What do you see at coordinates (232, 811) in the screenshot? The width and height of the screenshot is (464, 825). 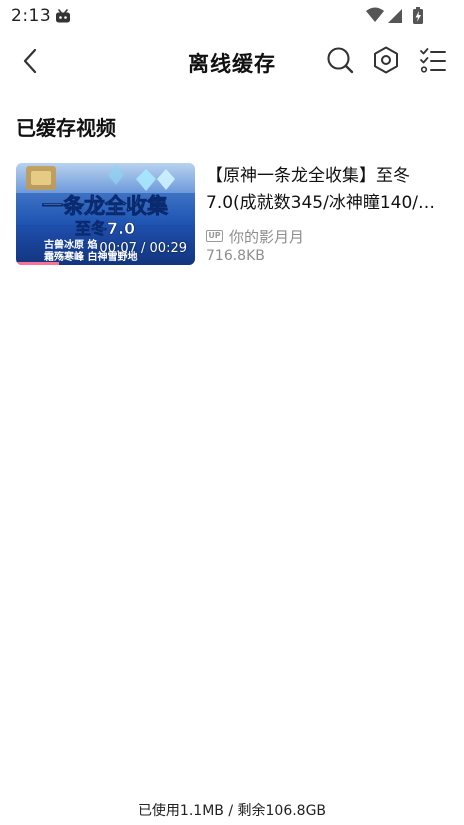 I see `storage-usage: 已使用1.1MB / 剩余106.8GB` at bounding box center [232, 811].